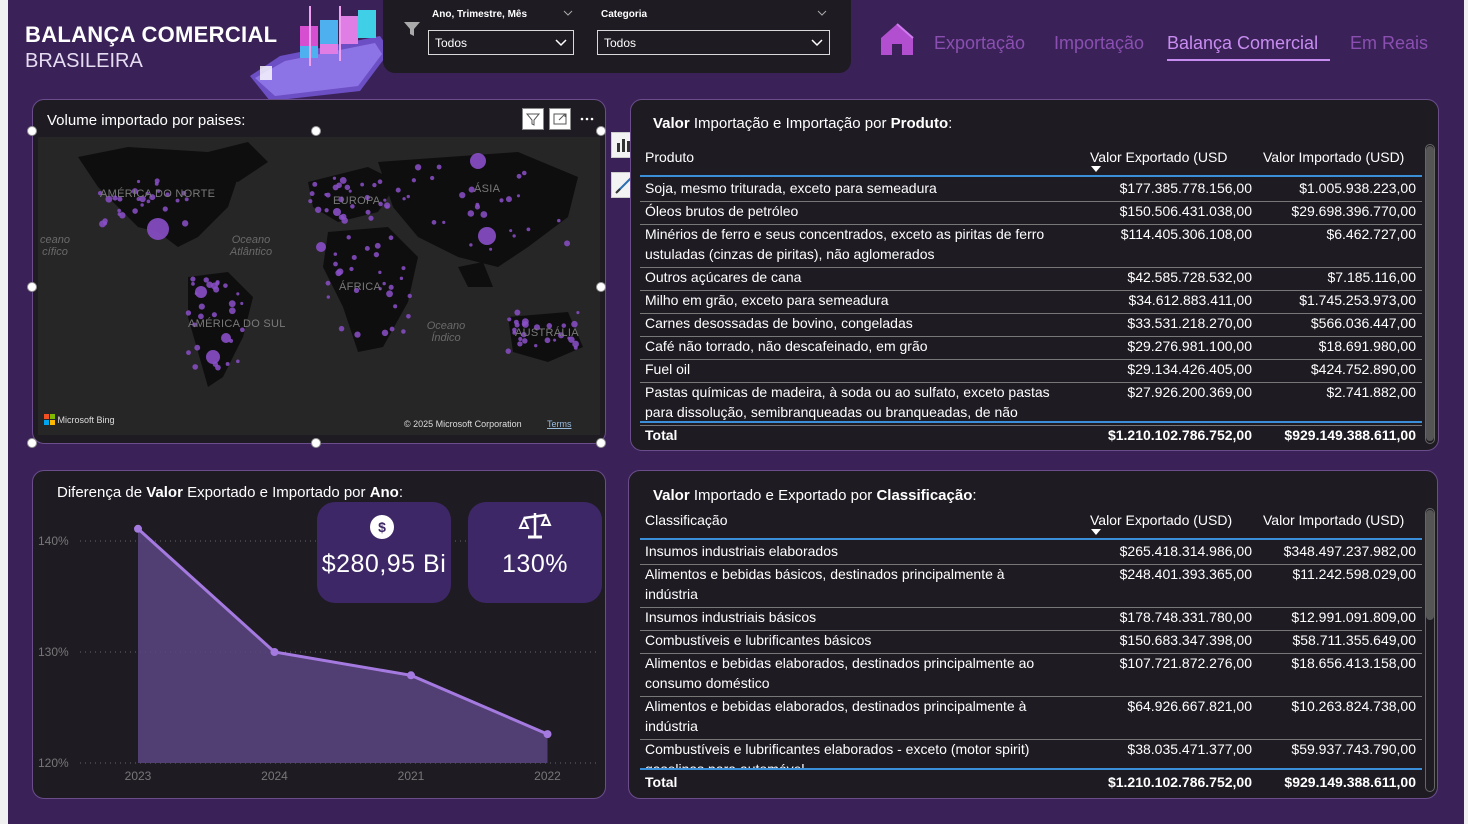 Image resolution: width=1468 pixels, height=824 pixels. Describe the element at coordinates (1185, 551) in the screenshot. I see `class_table-row-export: $265.418.314.986,00` at that location.